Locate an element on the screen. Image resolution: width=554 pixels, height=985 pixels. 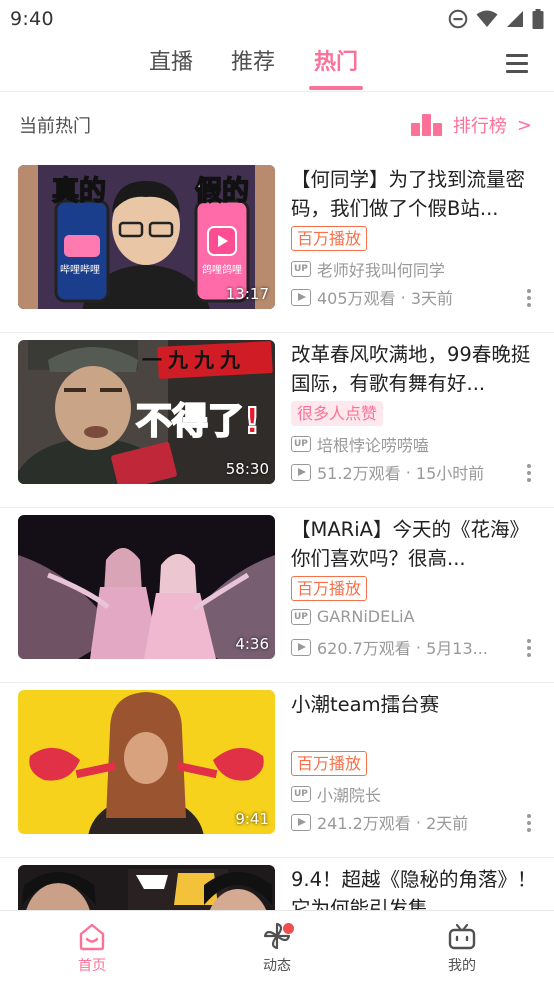
stats-row: 51.2万观看 · 15小时前 is located at coordinates (401, 472).